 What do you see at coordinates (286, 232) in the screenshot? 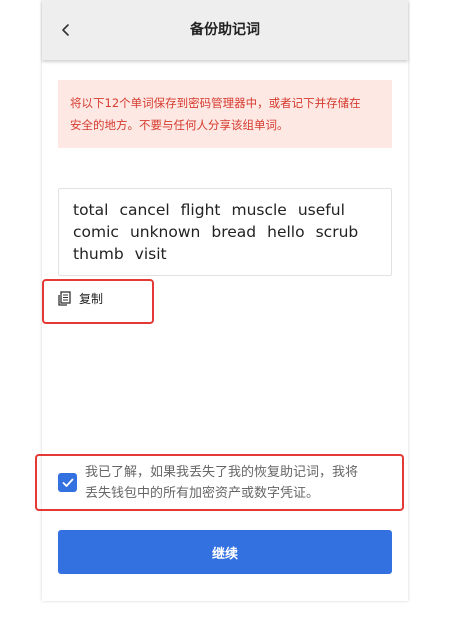
I see `mnemonic-word: hello` at bounding box center [286, 232].